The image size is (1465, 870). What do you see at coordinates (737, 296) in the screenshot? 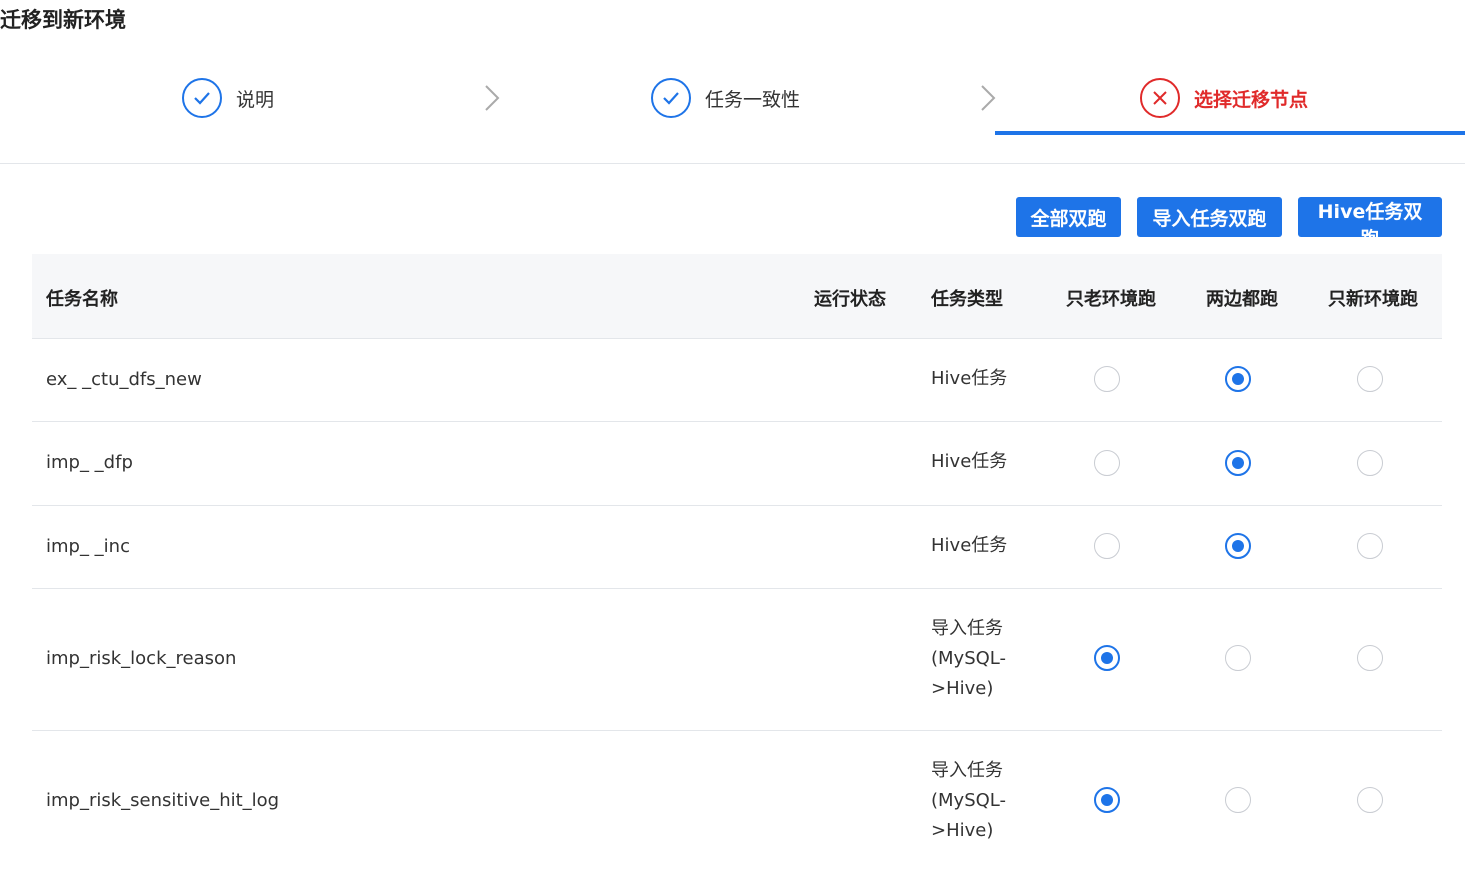
I see `table-header: 任务名称 运行状态 任务类型 只老环境跑 两边都跑 只新环境跑` at bounding box center [737, 296].